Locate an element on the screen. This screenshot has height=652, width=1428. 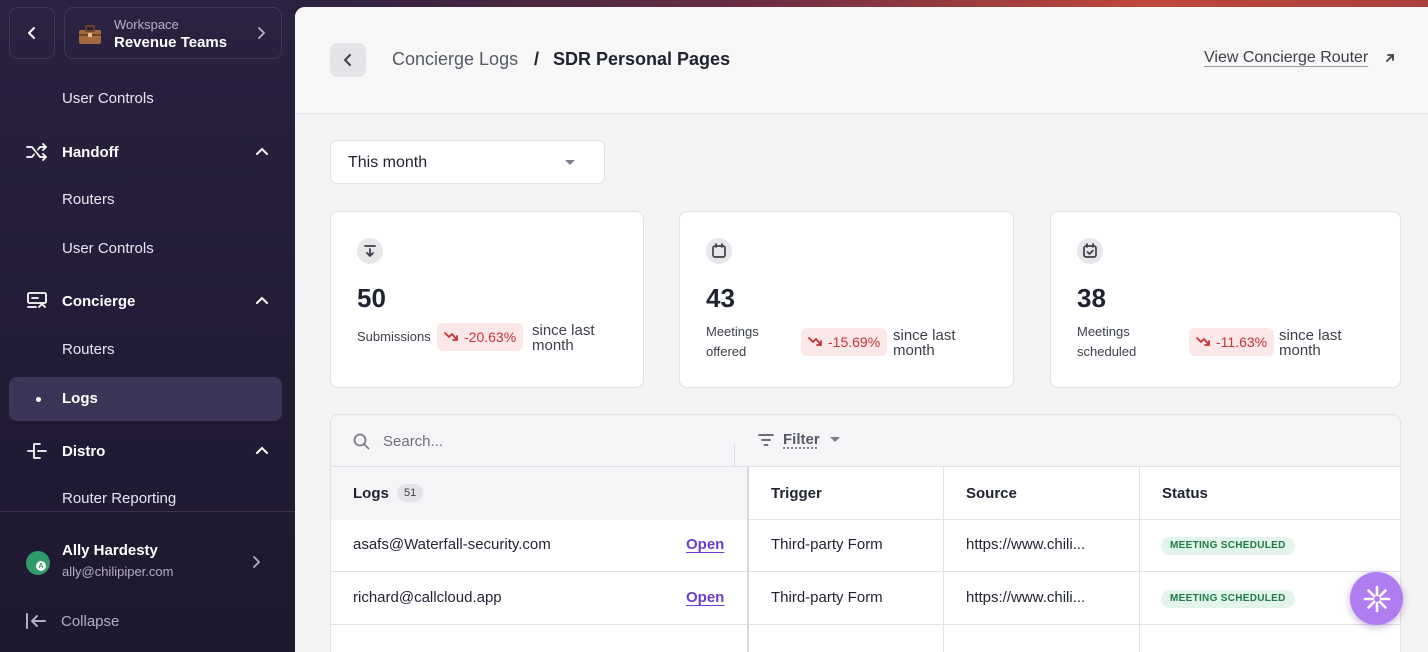
logs-count-badge: 51 is located at coordinates (410, 493).